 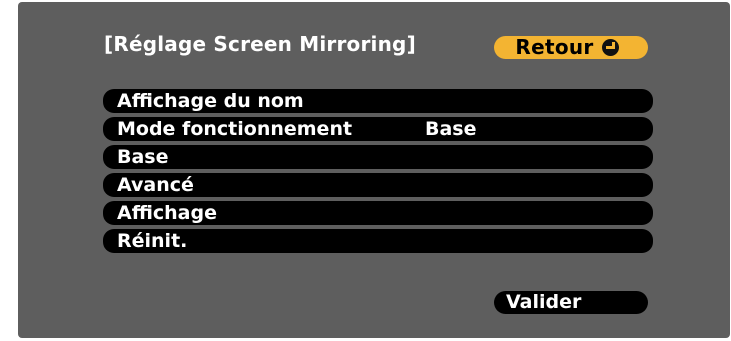 What do you see at coordinates (378, 241) in the screenshot?
I see `menu-item-reinit: Réinit.` at bounding box center [378, 241].